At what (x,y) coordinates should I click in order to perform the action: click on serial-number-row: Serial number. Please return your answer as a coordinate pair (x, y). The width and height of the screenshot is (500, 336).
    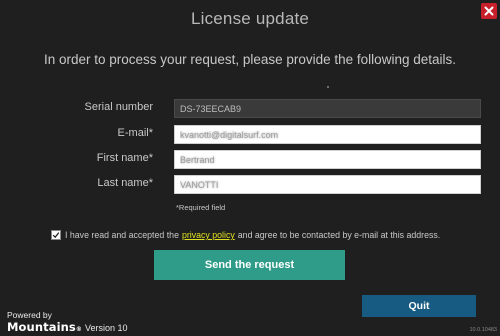
    Looking at the image, I should click on (250, 108).